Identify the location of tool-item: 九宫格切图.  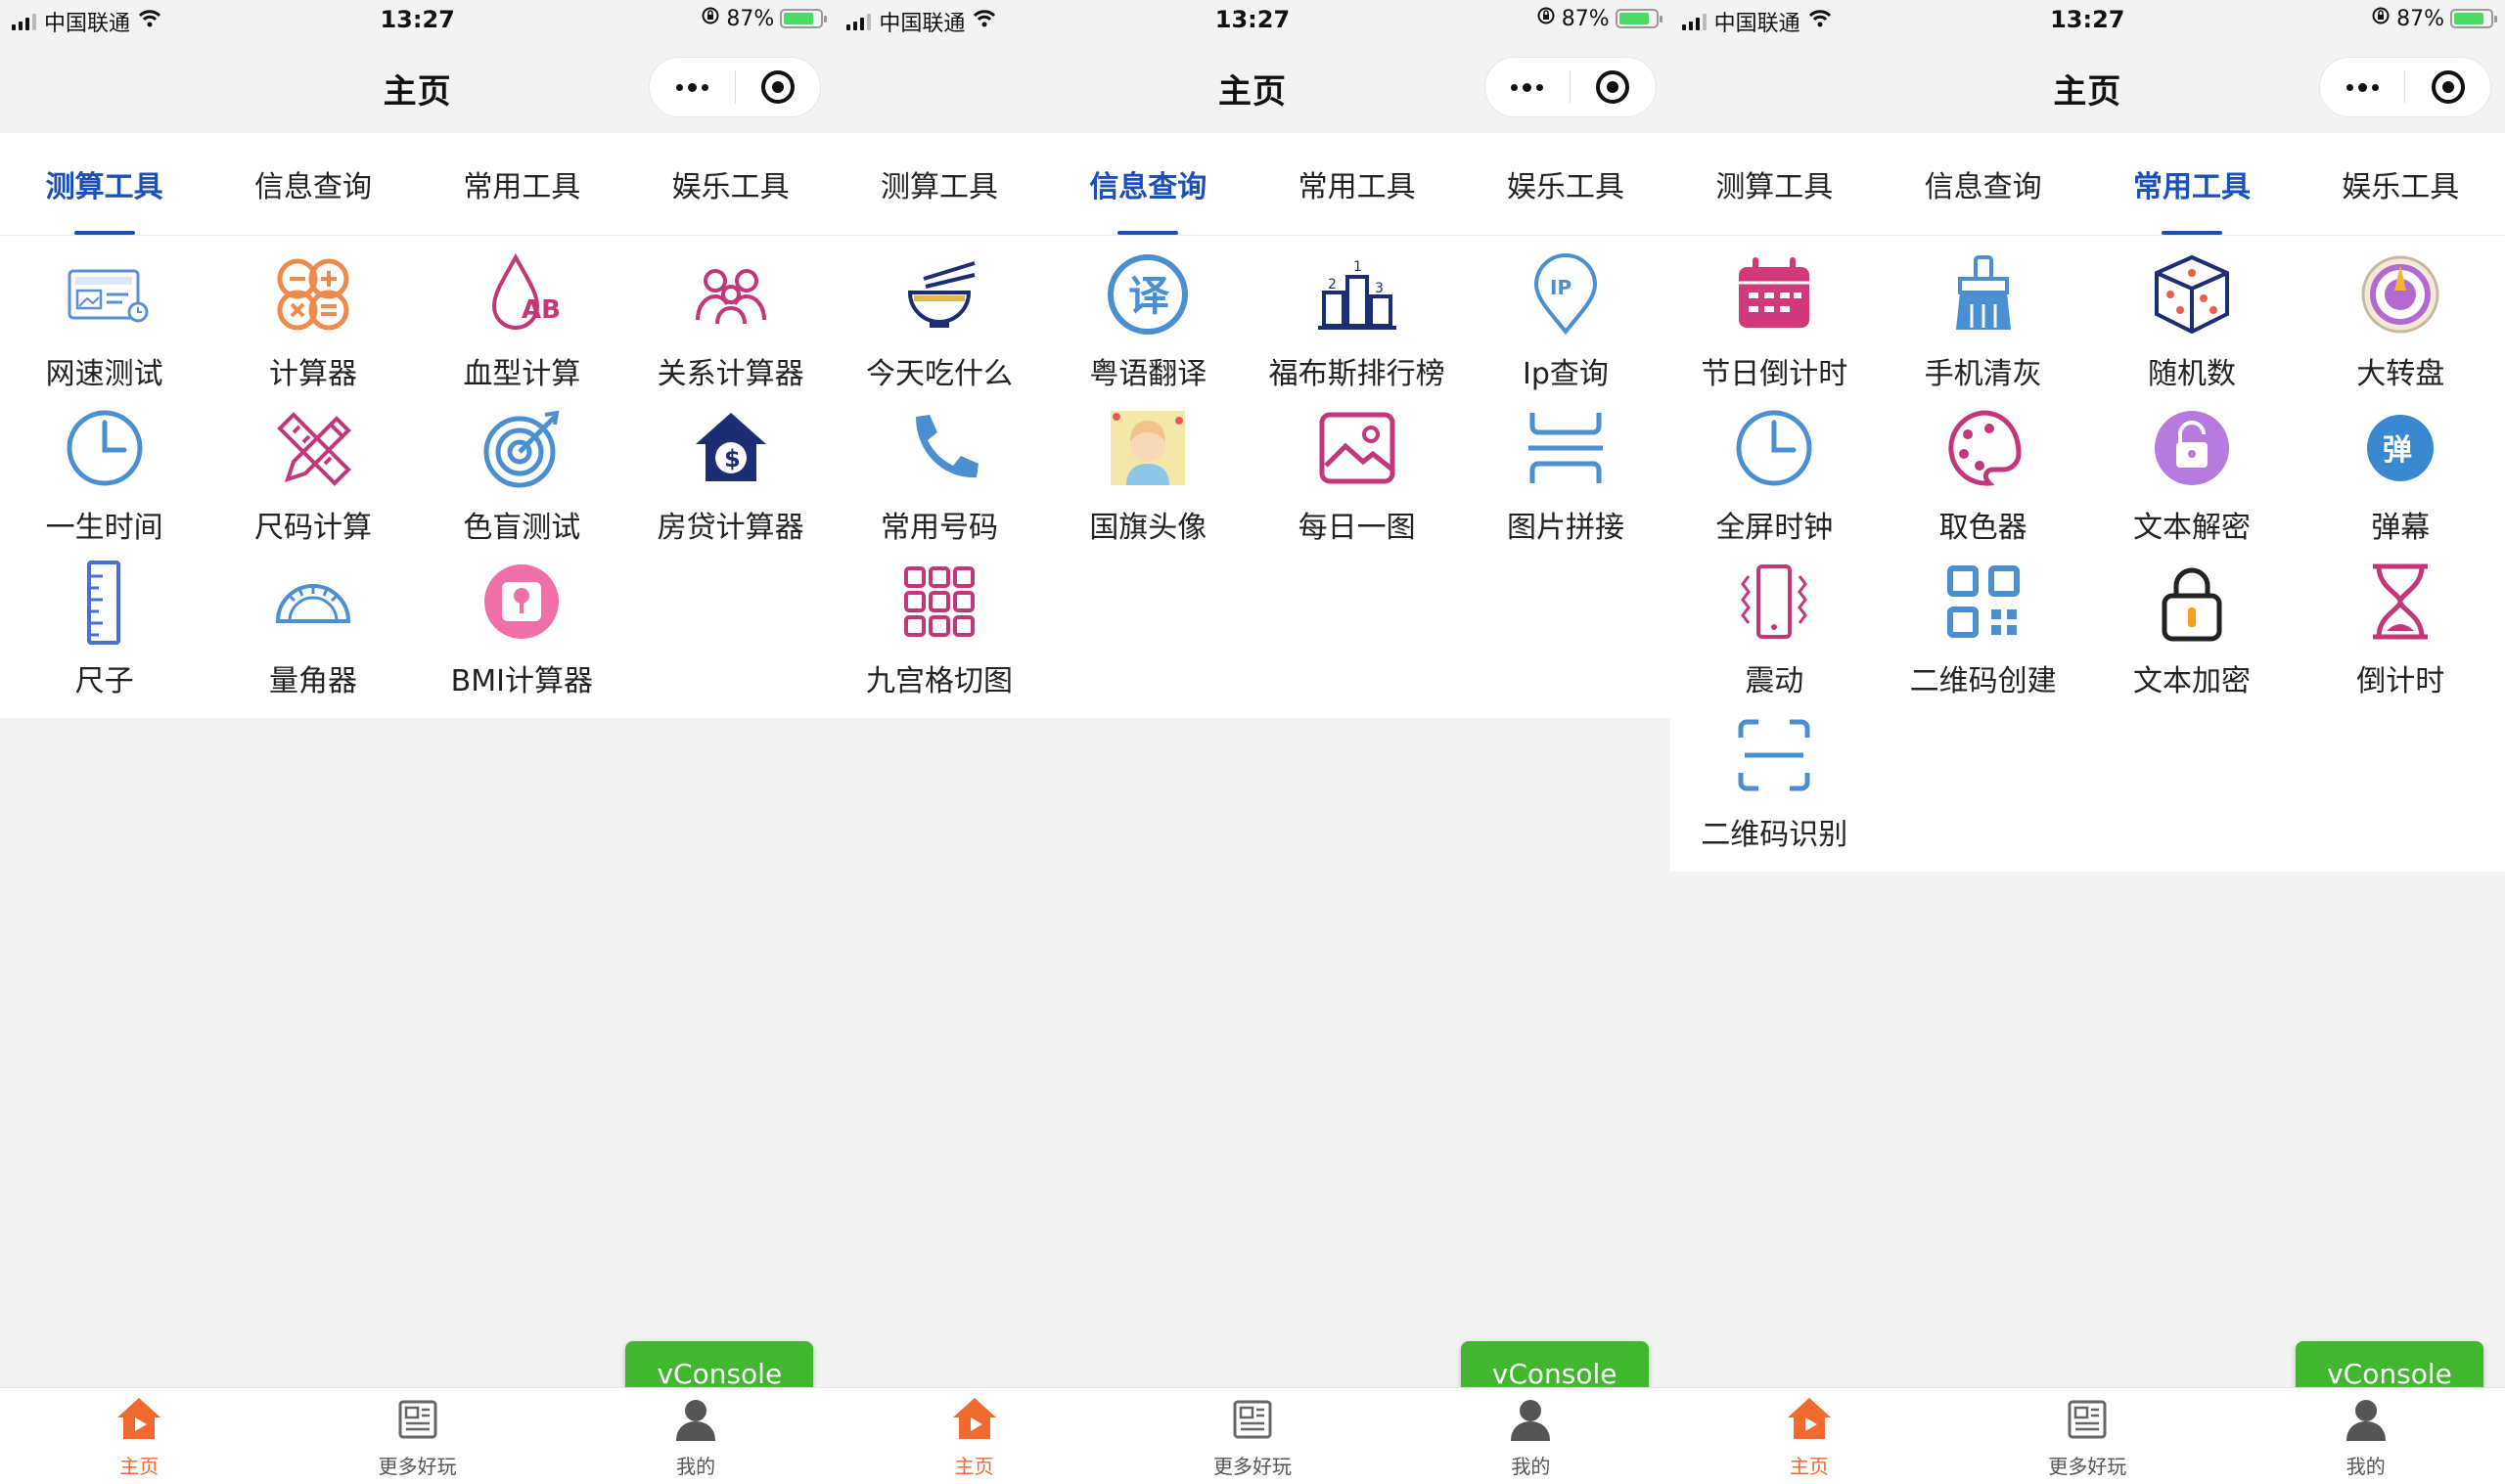
(939, 627).